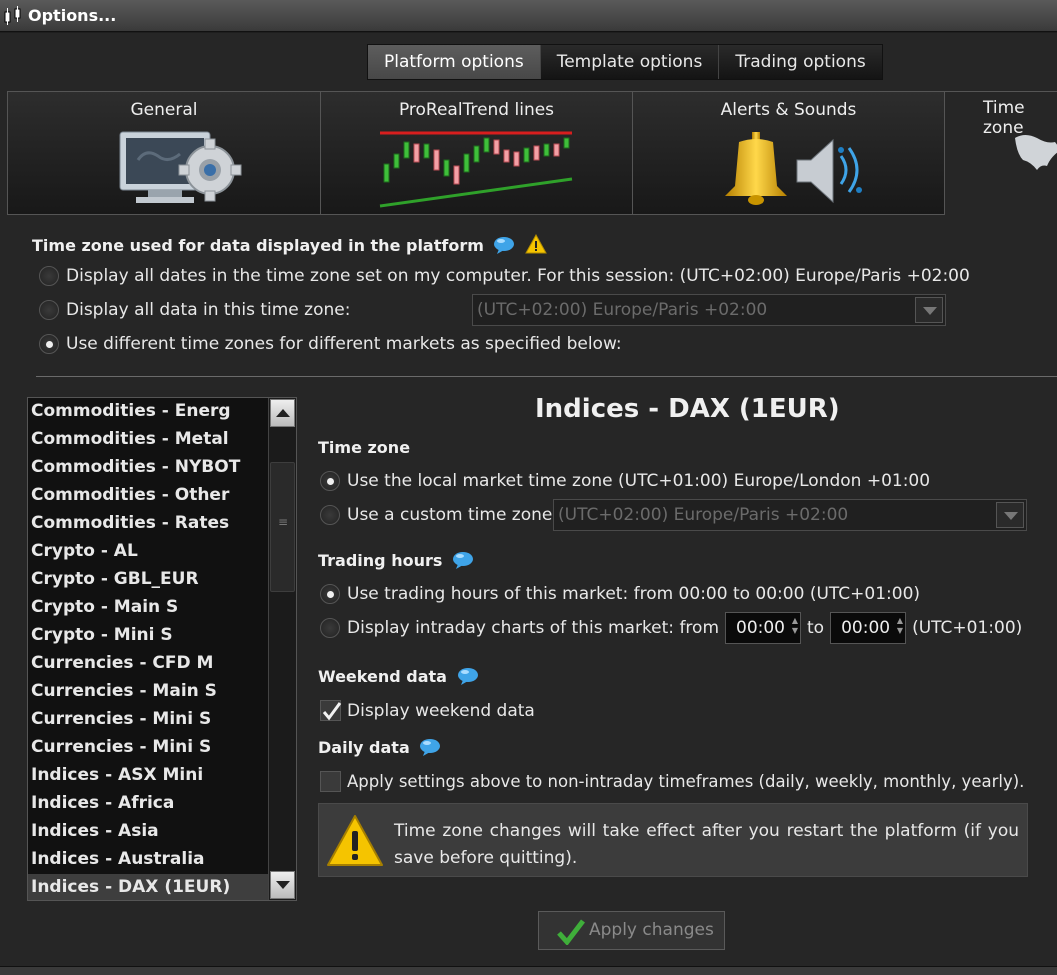  What do you see at coordinates (49, 310) in the screenshot?
I see `radio-this-timezone-button` at bounding box center [49, 310].